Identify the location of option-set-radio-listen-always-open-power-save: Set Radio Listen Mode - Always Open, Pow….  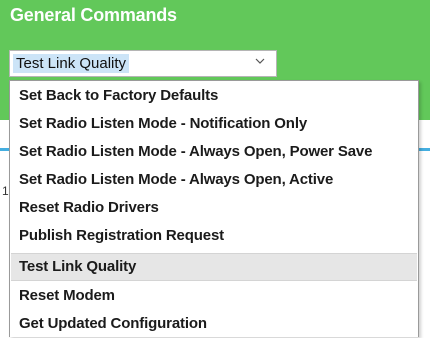
(214, 152).